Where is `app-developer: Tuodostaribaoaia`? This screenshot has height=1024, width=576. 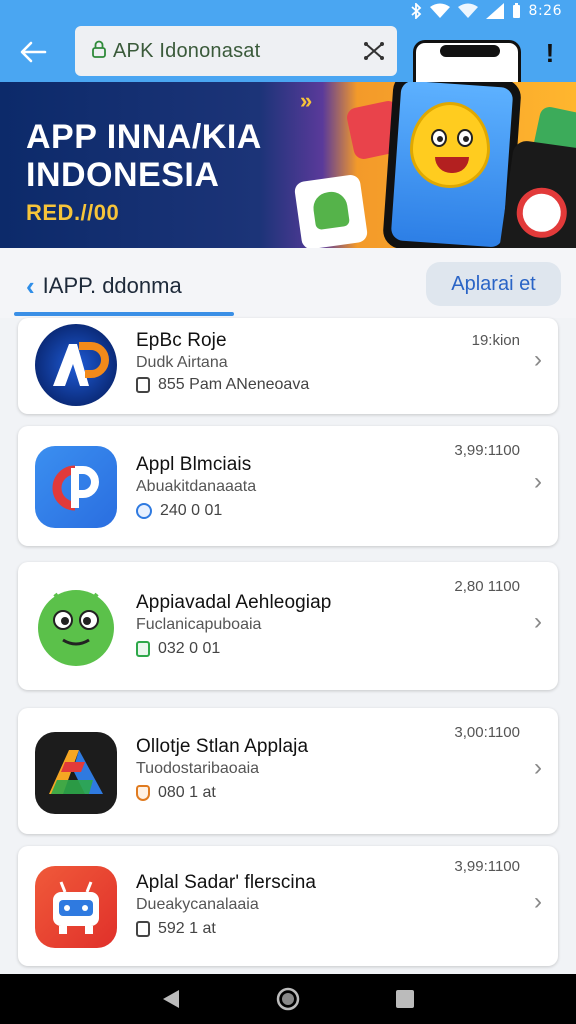
app-developer: Tuodostaribaoaia is located at coordinates (198, 768).